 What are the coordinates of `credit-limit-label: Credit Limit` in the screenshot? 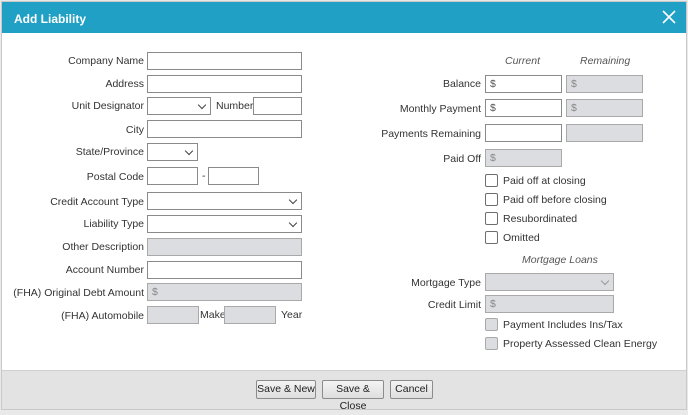 It's located at (454, 305).